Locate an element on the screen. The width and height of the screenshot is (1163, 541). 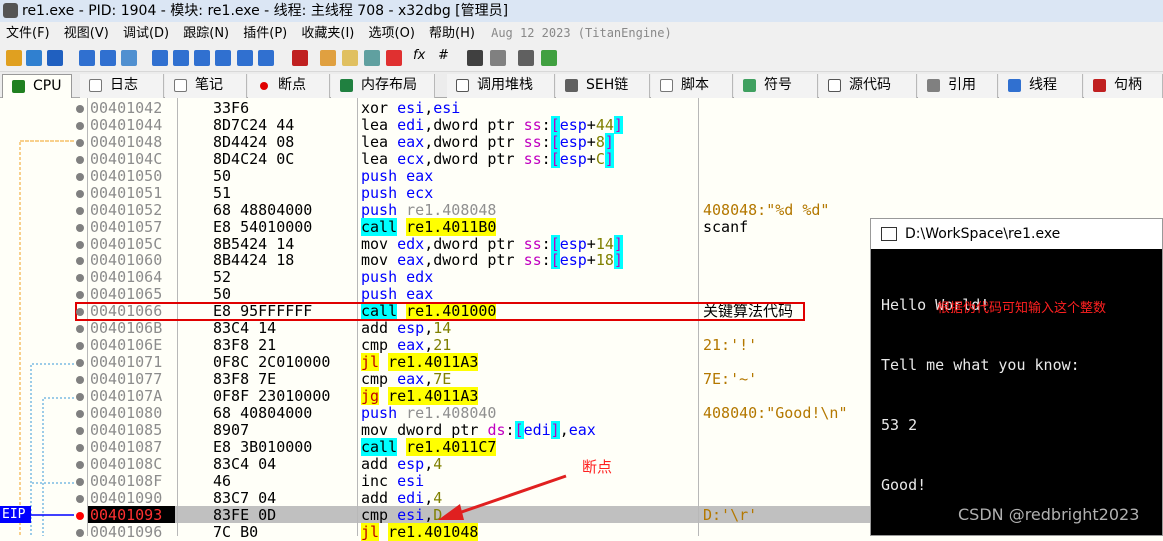
row-instruction: cmp eax,21 is located at coordinates (406, 345).